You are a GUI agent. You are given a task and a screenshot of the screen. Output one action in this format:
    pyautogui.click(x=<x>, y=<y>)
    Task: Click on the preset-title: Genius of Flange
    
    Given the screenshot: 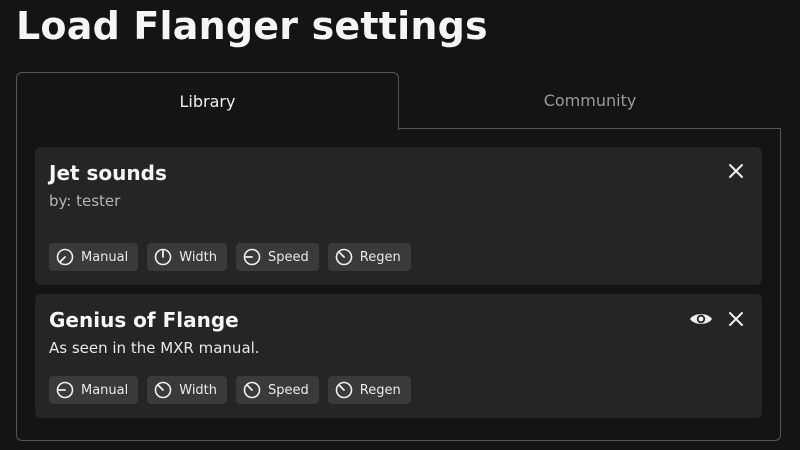 What is the action you would take?
    pyautogui.click(x=144, y=320)
    